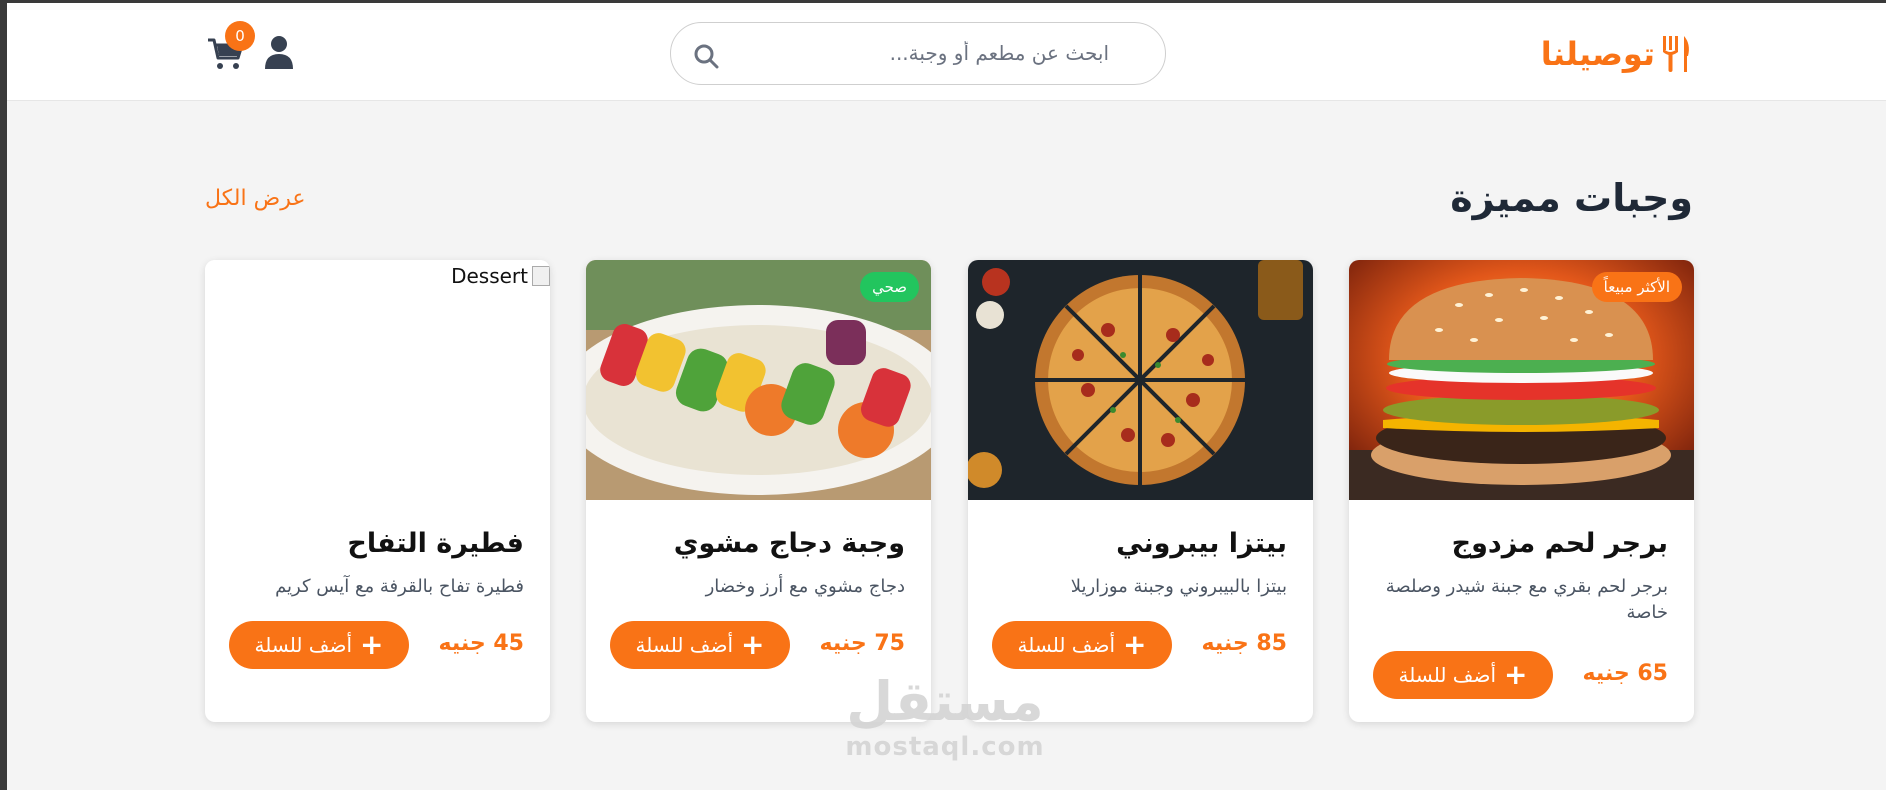 The height and width of the screenshot is (790, 1886). Describe the element at coordinates (1676, 54) in the screenshot. I see `utensils-icon` at that location.